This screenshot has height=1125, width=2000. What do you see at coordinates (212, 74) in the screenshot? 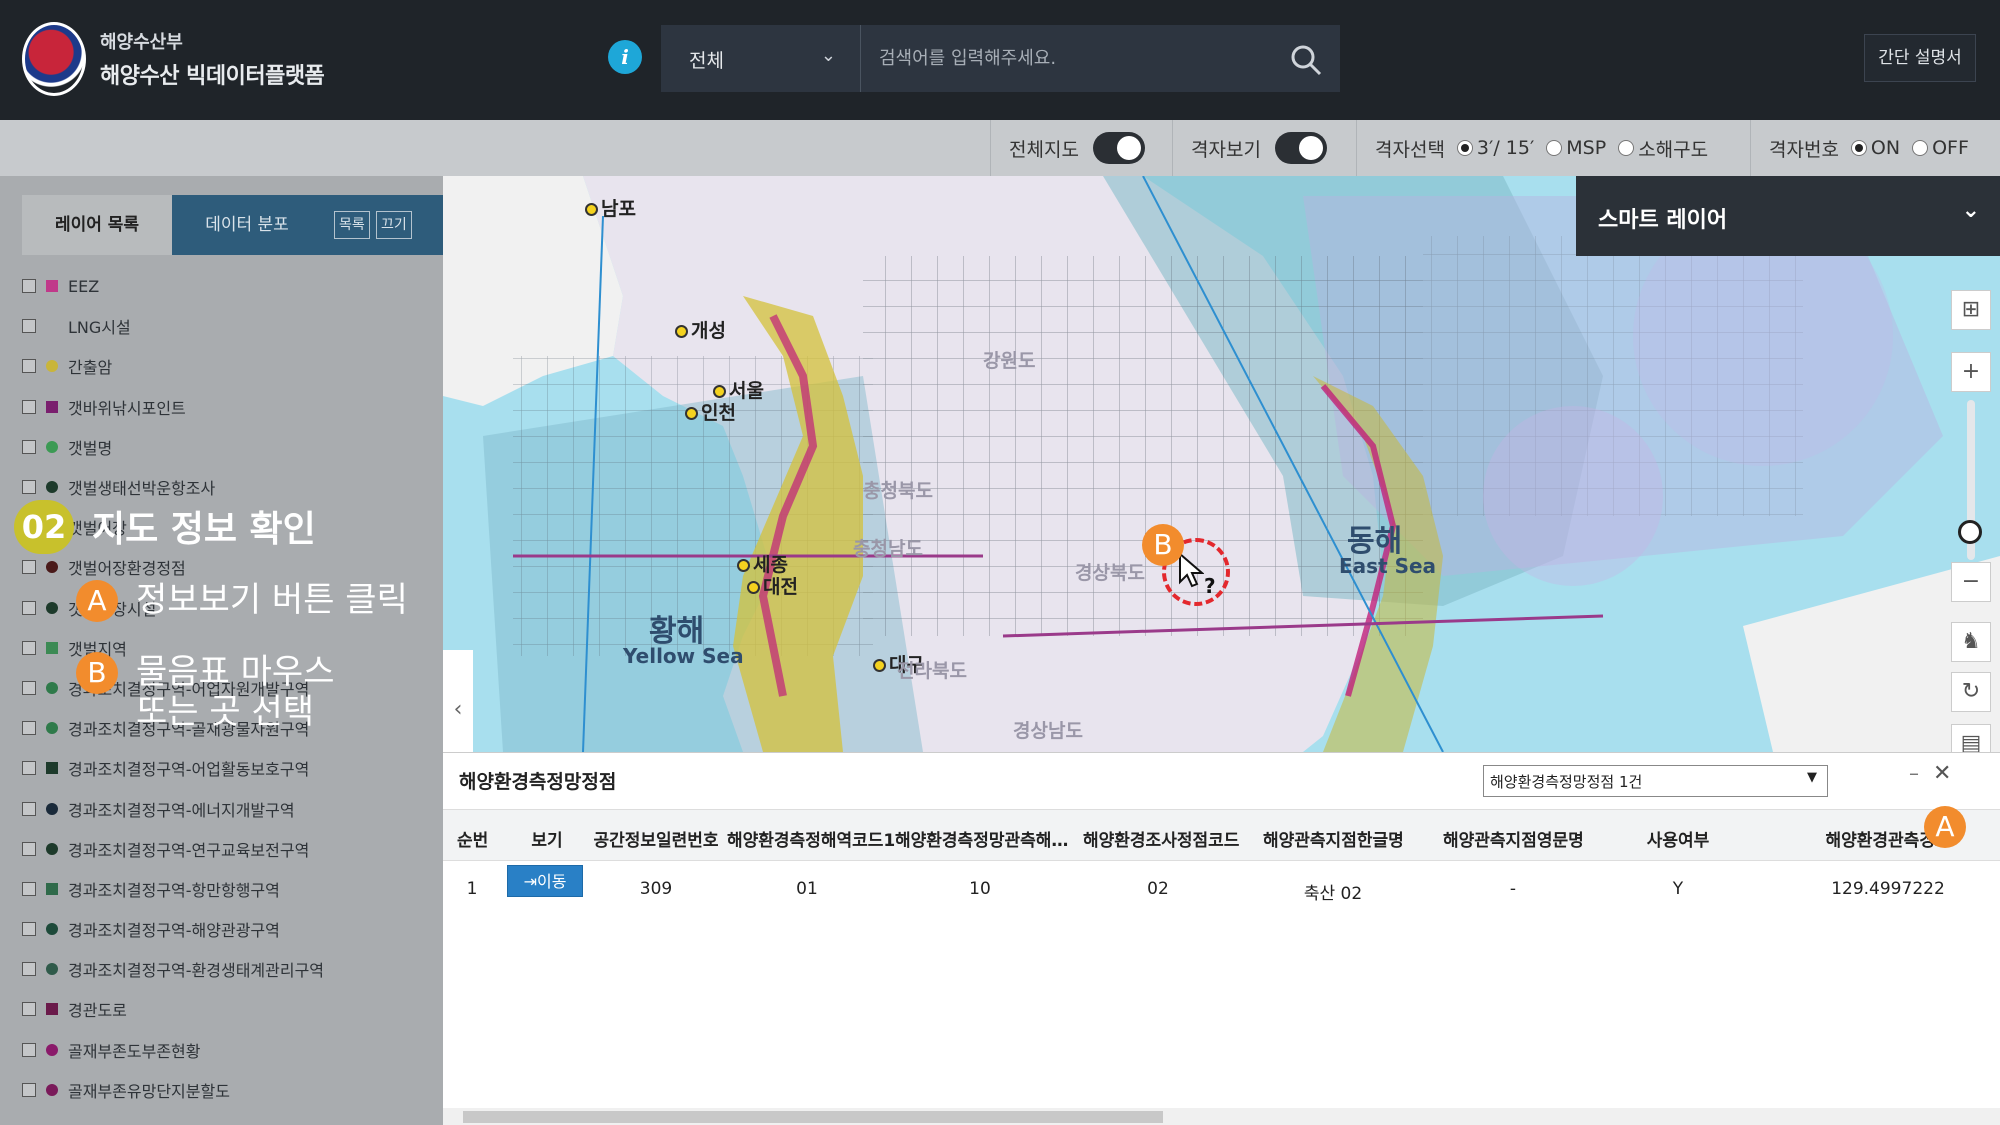
I see `platform-name: 해양수산 빅데이터플랫폼` at bounding box center [212, 74].